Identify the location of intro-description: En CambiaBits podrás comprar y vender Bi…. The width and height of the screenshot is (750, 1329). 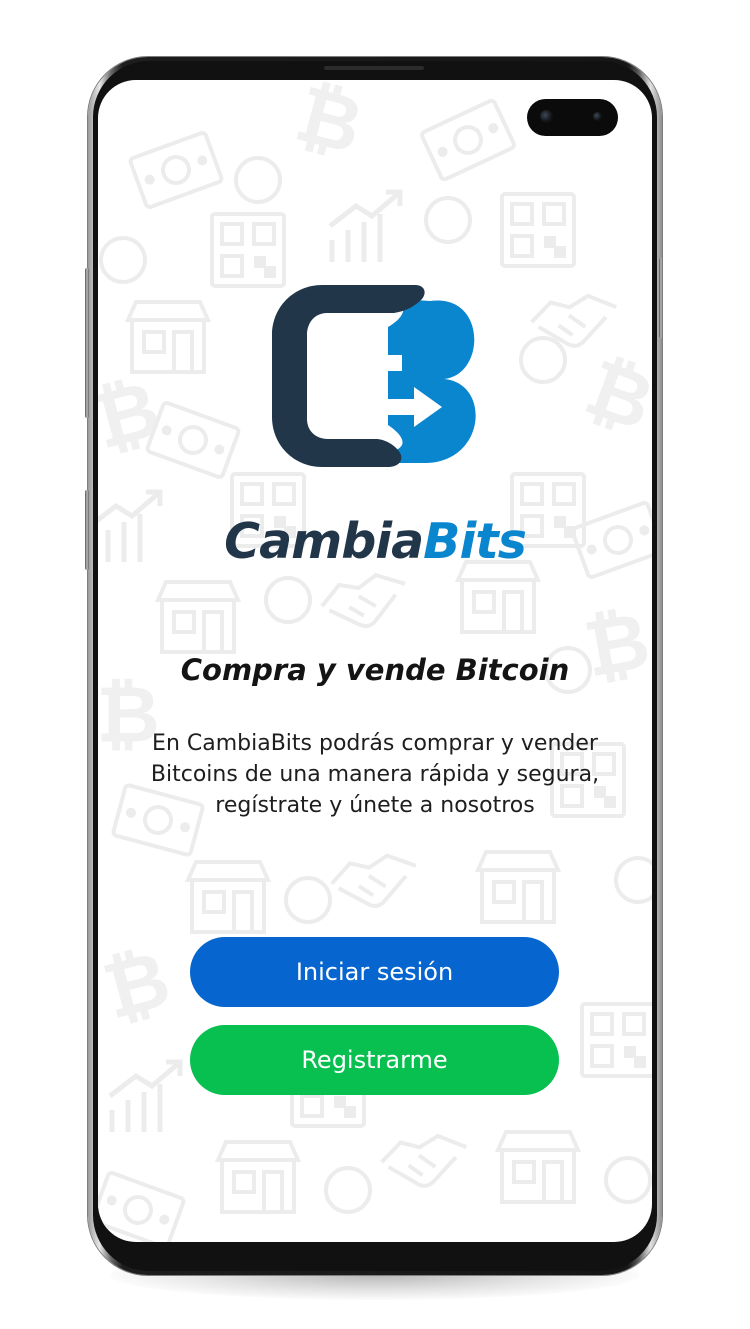
(375, 774).